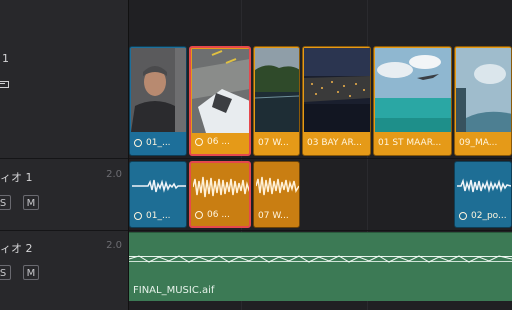  I want to click on music-clip-label: FINAL_MUSIC.aif, so click(174, 290).